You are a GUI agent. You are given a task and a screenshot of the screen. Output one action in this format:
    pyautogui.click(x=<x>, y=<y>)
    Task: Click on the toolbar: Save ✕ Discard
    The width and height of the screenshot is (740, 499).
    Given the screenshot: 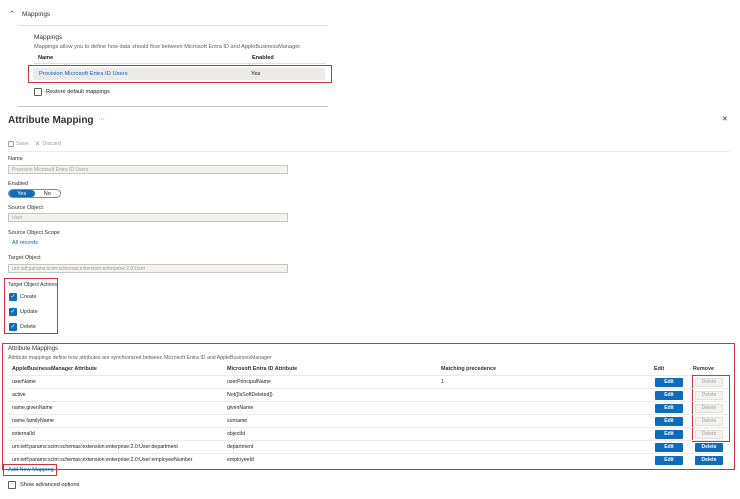 What is the action you would take?
    pyautogui.click(x=34, y=144)
    